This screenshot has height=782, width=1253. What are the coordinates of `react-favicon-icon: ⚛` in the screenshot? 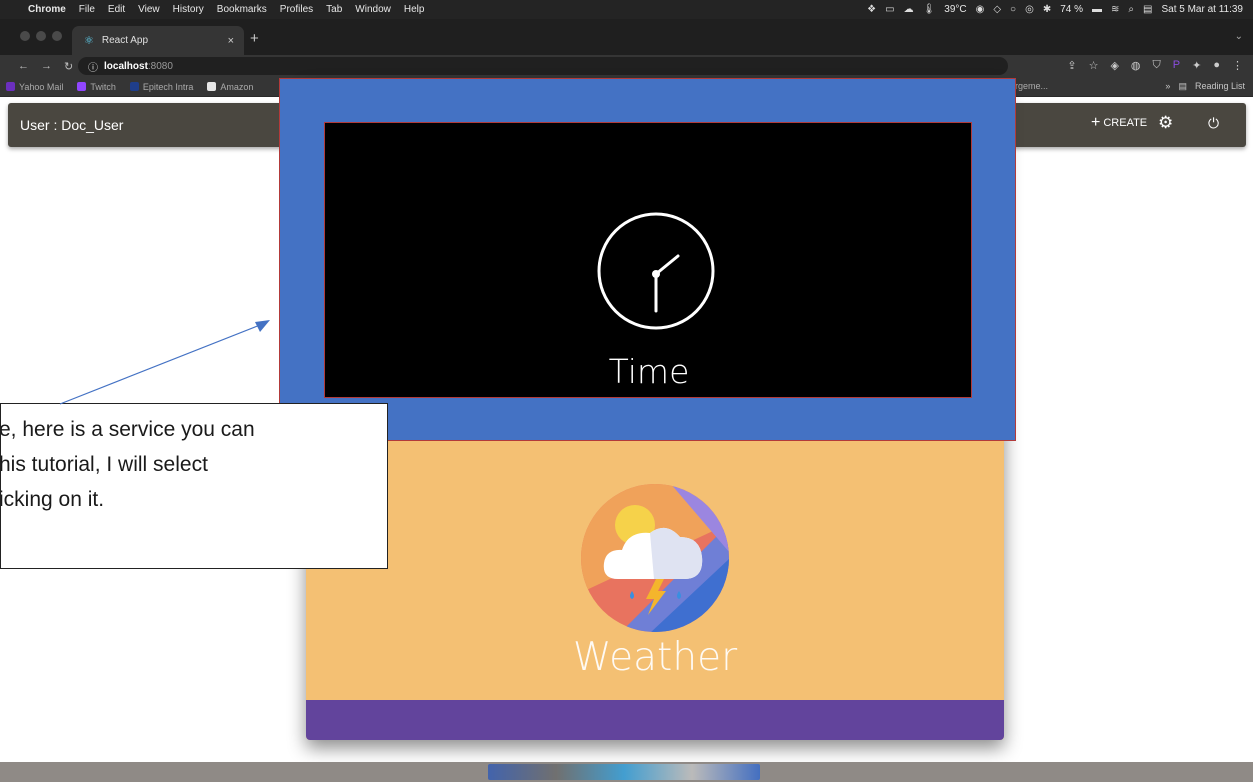 It's located at (89, 41).